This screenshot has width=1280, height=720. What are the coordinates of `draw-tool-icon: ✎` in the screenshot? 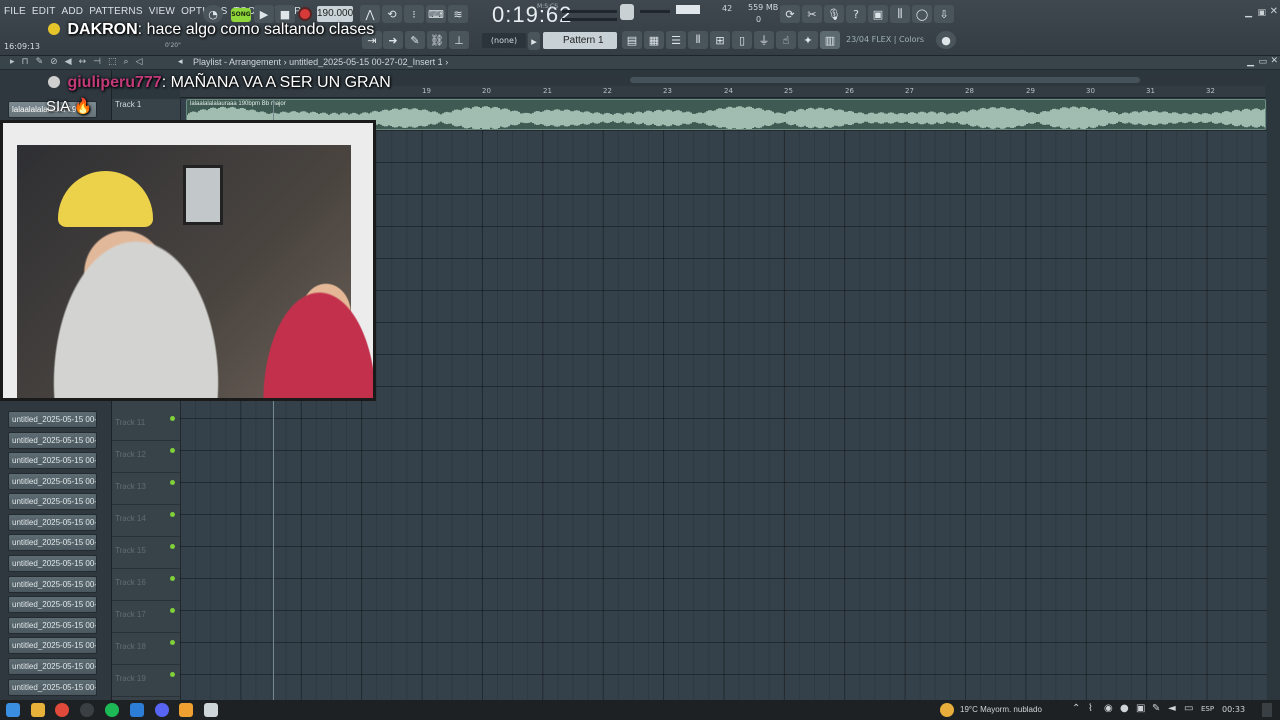 It's located at (40, 62).